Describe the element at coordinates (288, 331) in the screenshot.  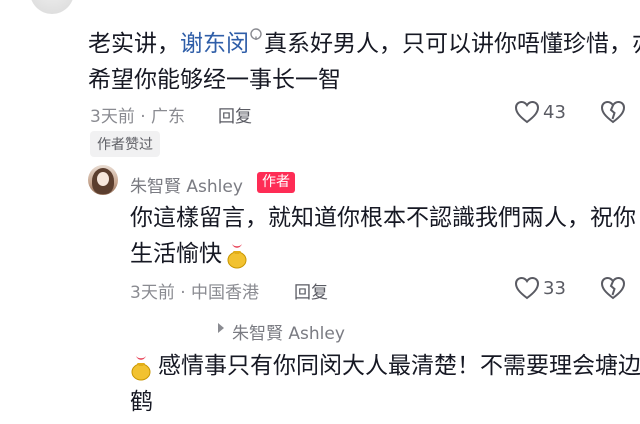
I see `reply-to-name: 朱智賢 Ashley` at that location.